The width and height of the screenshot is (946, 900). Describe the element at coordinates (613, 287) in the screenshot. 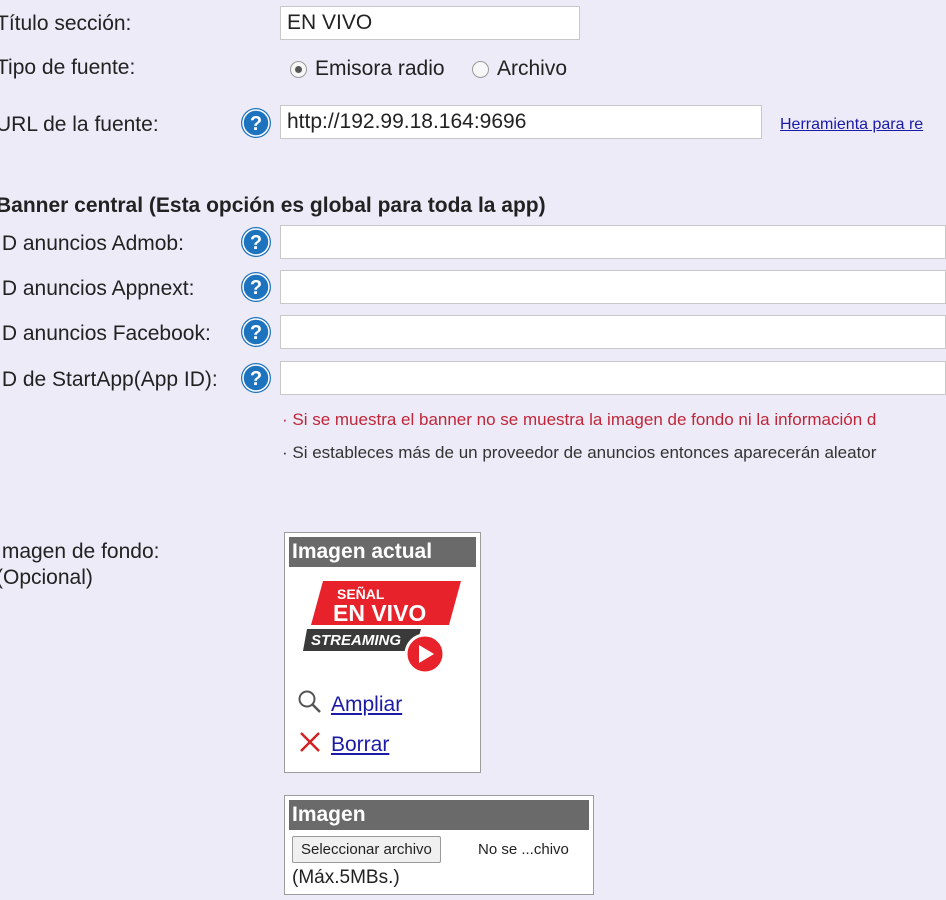

I see `appnext-input` at that location.